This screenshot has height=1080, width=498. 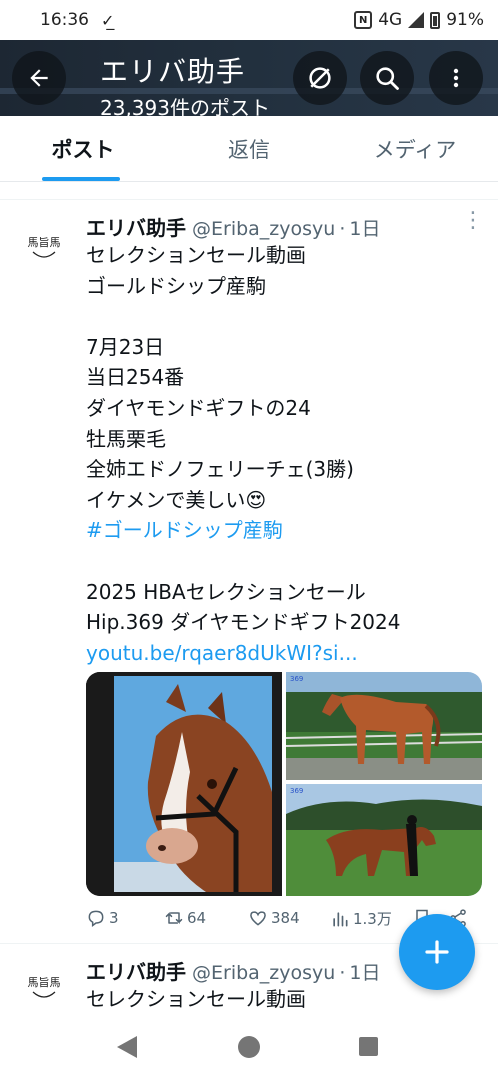 I want to click on horse-standing-photo: 369, so click(x=383, y=726).